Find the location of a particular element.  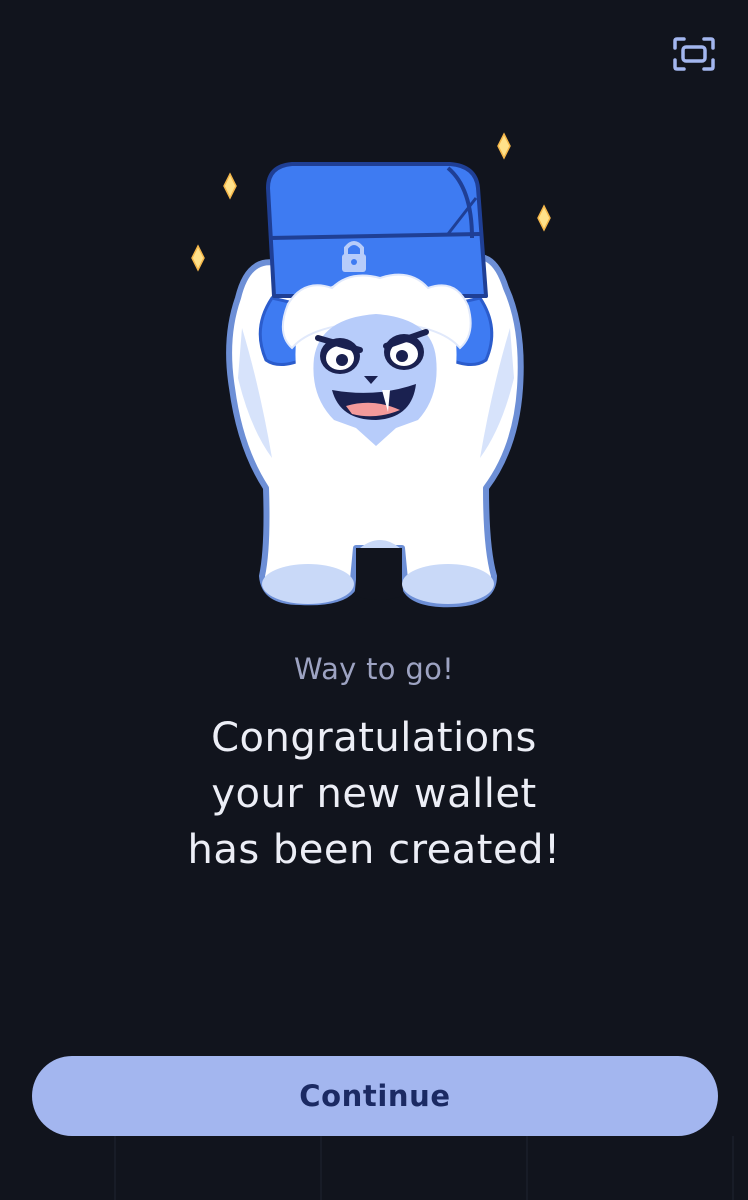

continue-button-label: Continue is located at coordinates (375, 1096).